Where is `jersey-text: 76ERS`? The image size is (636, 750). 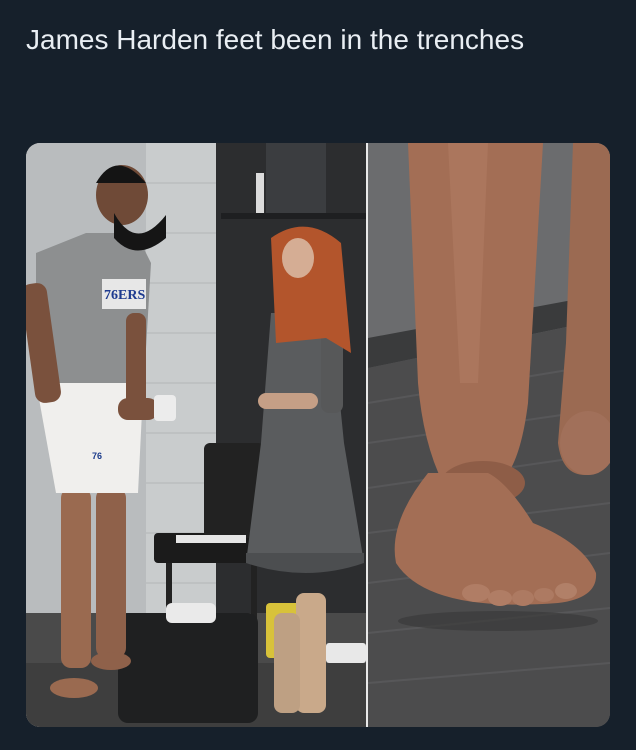
jersey-text: 76ERS is located at coordinates (124, 295).